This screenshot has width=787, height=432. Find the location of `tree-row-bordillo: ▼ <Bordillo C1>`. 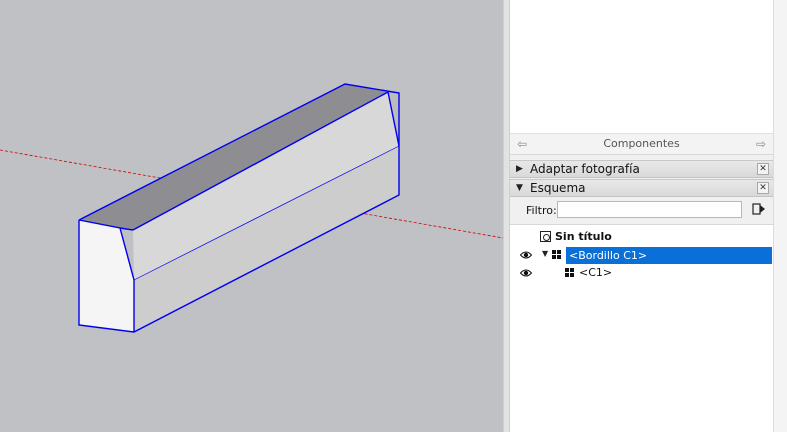

tree-row-bordillo: ▼ <Bordillo C1> is located at coordinates (641, 255).